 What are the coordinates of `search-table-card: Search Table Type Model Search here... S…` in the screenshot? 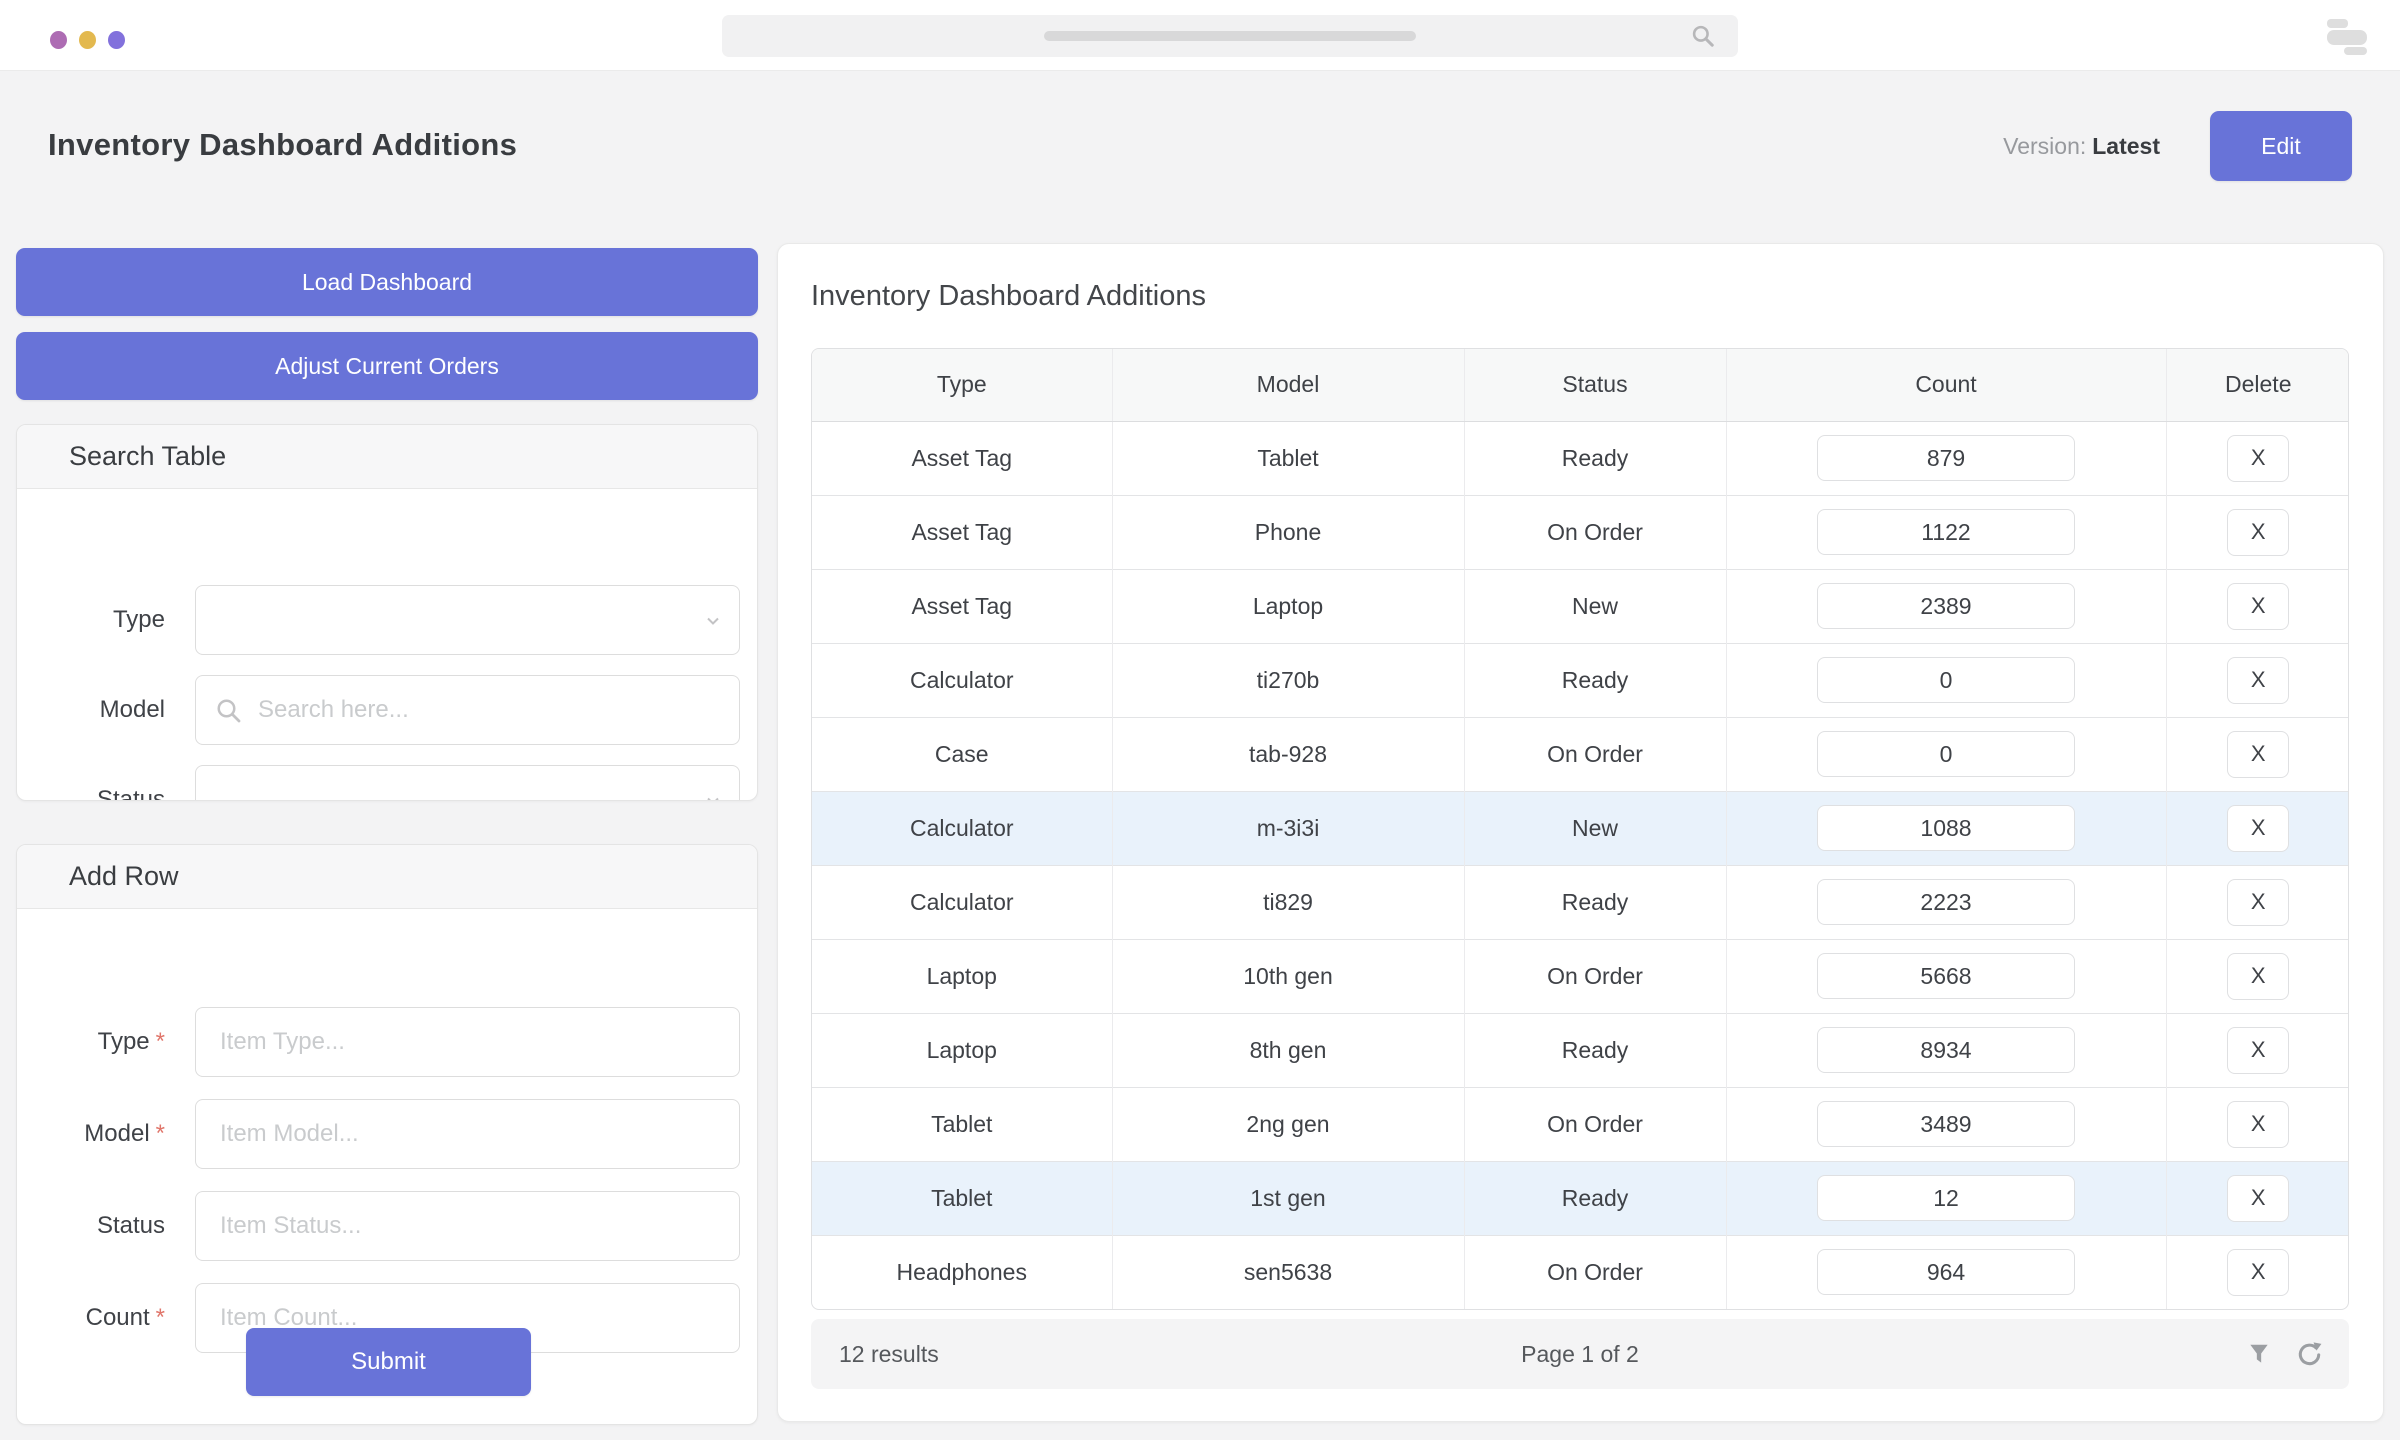 It's located at (387, 612).